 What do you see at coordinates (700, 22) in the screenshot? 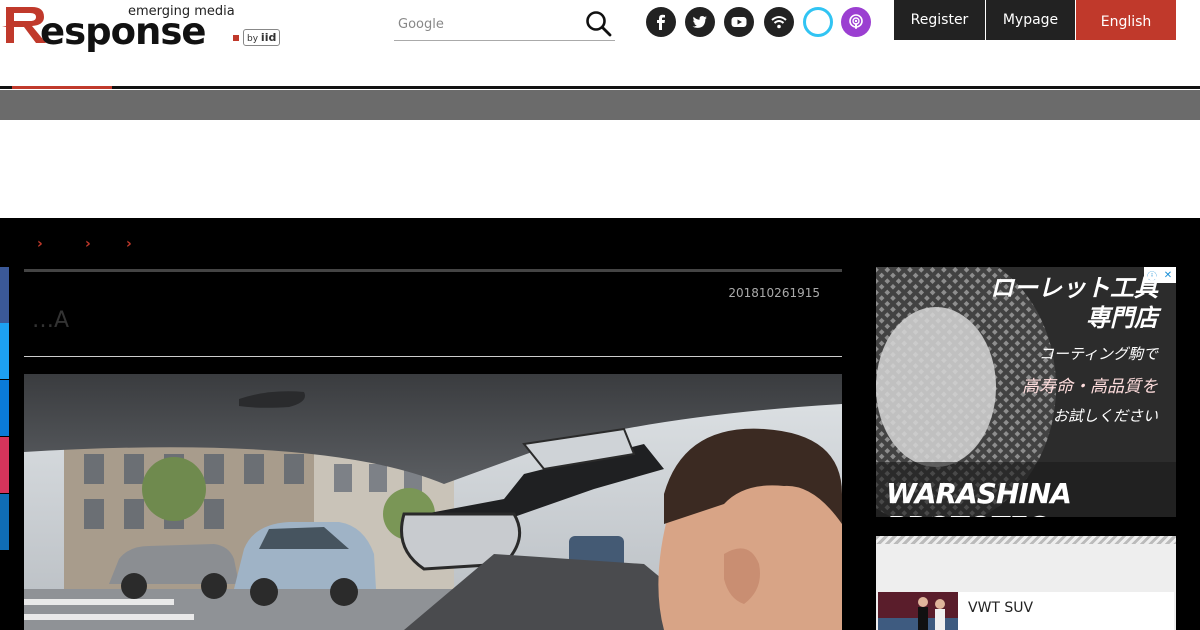
I see `twitter-icon` at bounding box center [700, 22].